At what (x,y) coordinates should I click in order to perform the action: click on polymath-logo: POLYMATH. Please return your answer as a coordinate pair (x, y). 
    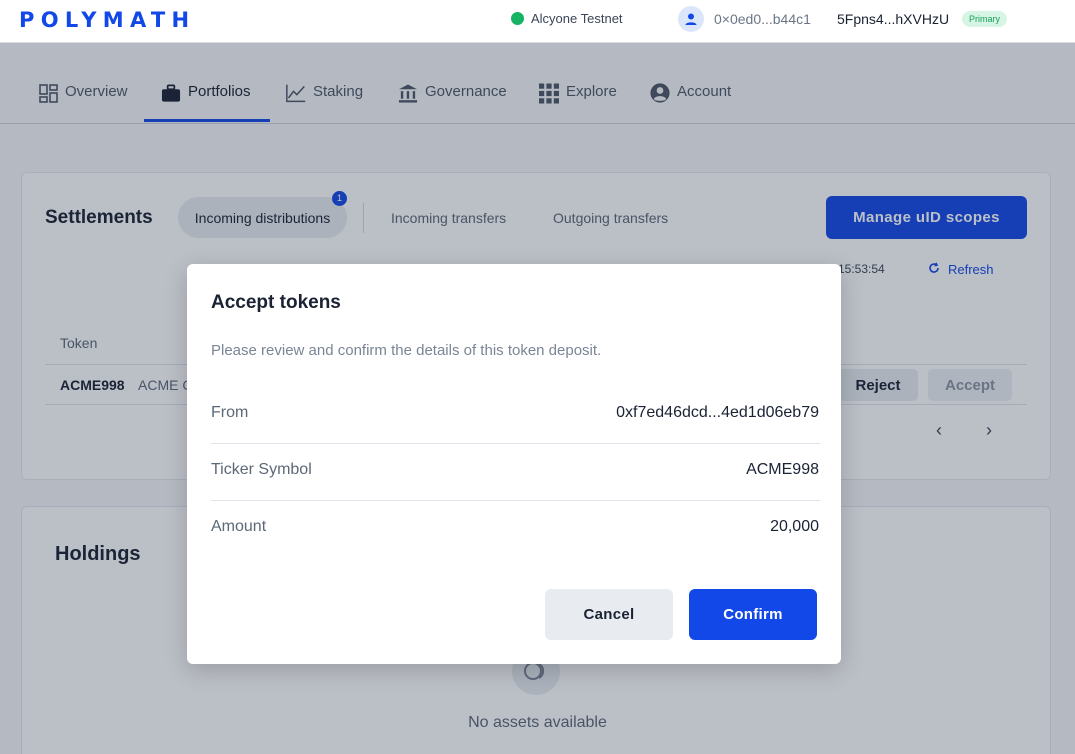
    Looking at the image, I should click on (107, 20).